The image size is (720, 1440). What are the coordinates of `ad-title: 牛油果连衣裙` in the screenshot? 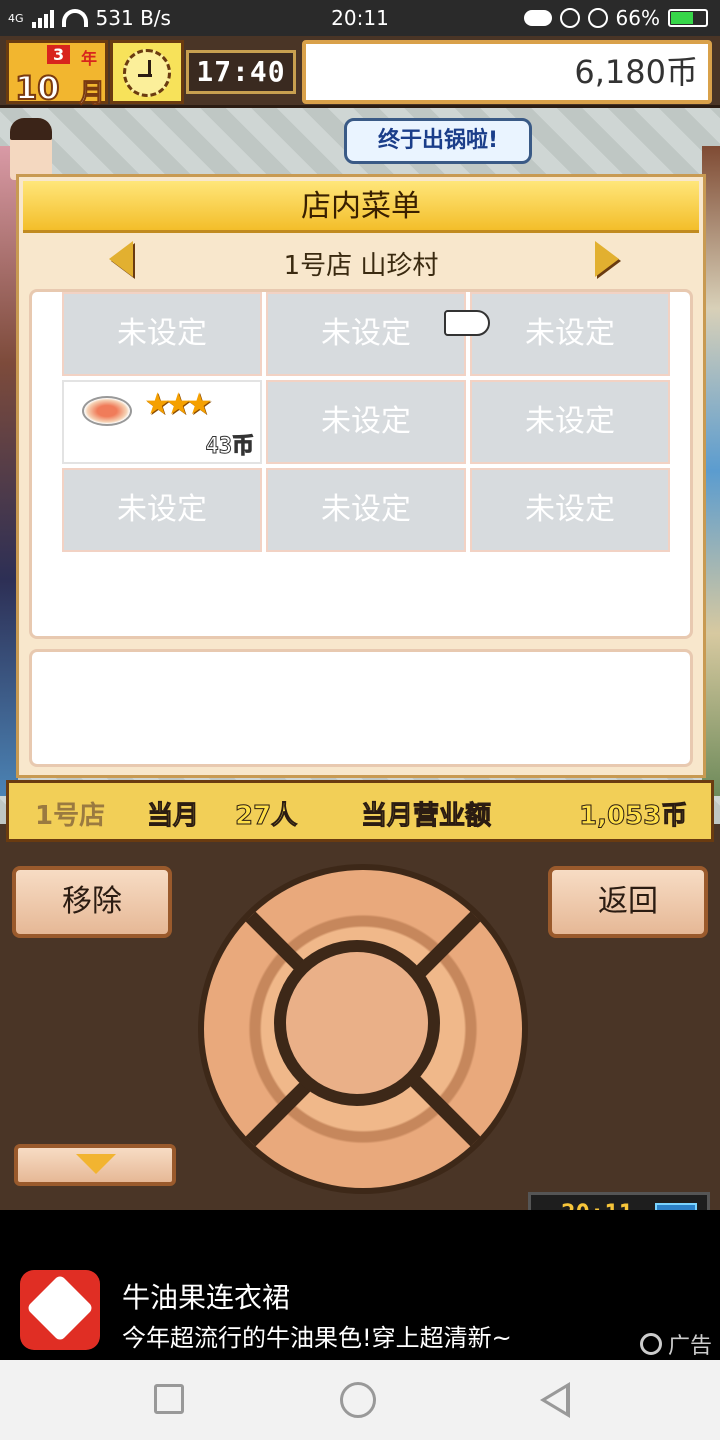 It's located at (206, 1296).